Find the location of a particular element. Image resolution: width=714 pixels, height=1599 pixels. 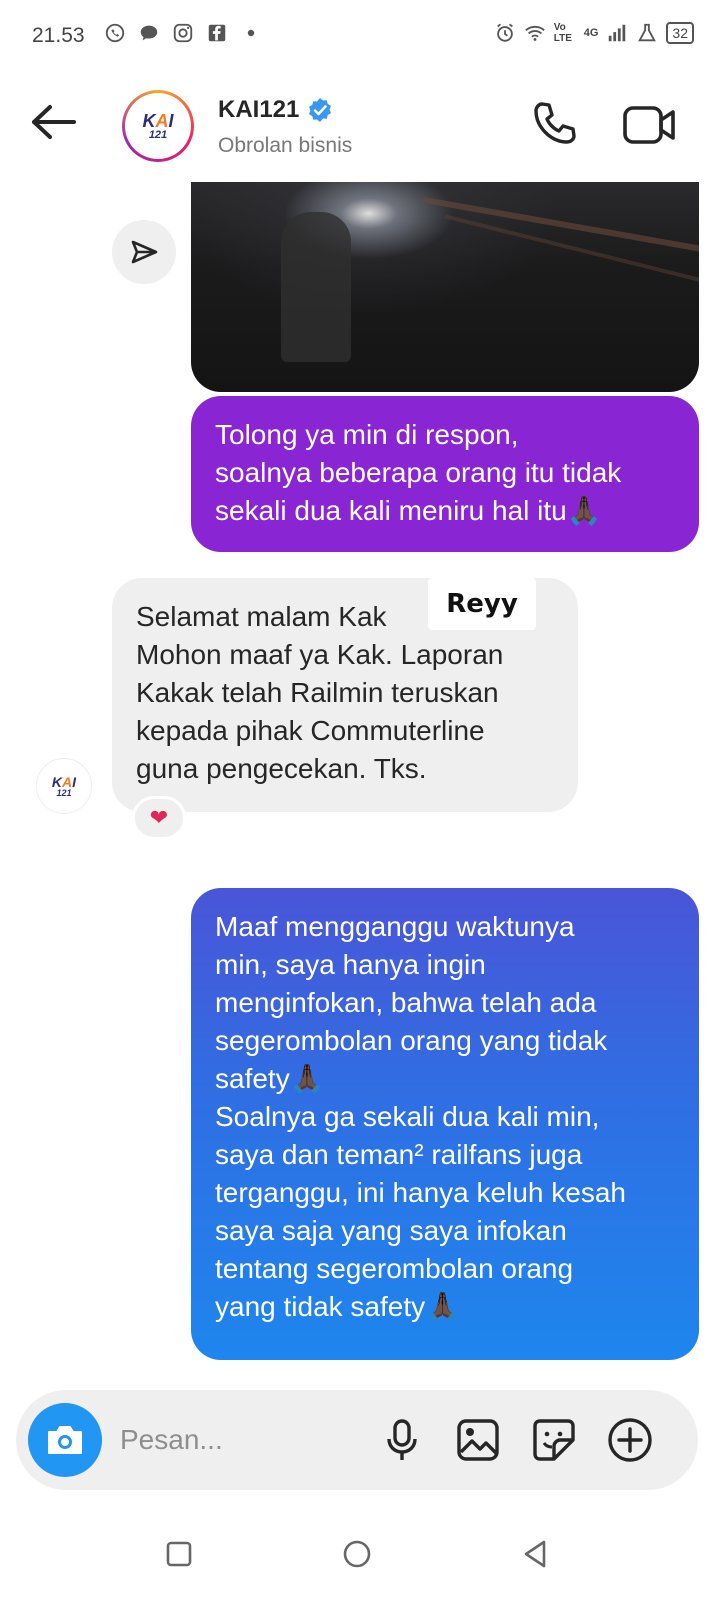

sender-avatar: KAI 121 is located at coordinates (64, 786).